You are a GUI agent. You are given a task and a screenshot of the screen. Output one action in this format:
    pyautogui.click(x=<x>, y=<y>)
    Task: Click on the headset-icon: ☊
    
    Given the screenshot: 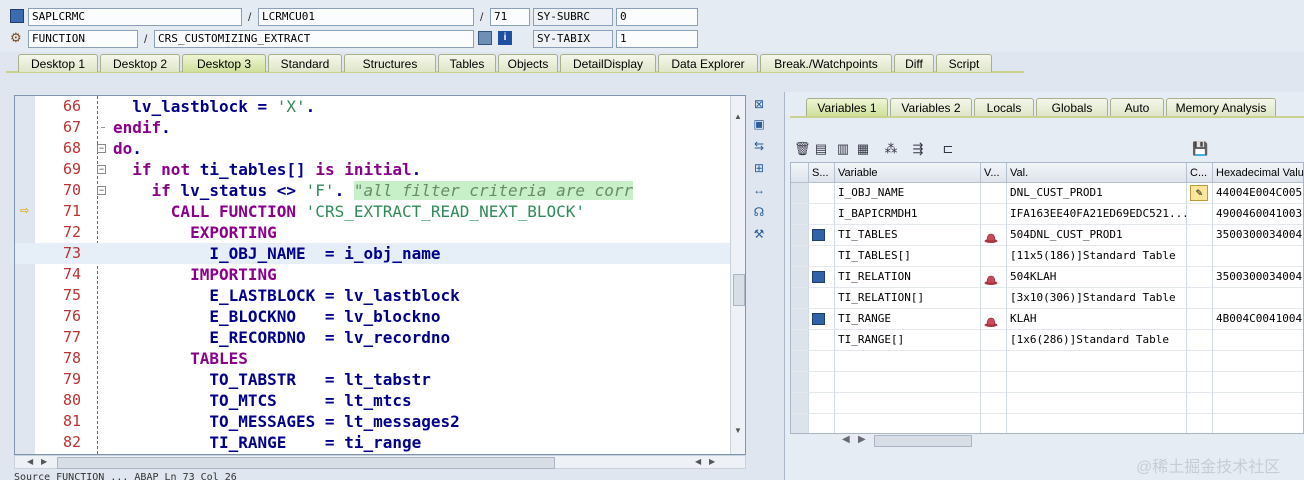 What is the action you would take?
    pyautogui.click(x=759, y=212)
    